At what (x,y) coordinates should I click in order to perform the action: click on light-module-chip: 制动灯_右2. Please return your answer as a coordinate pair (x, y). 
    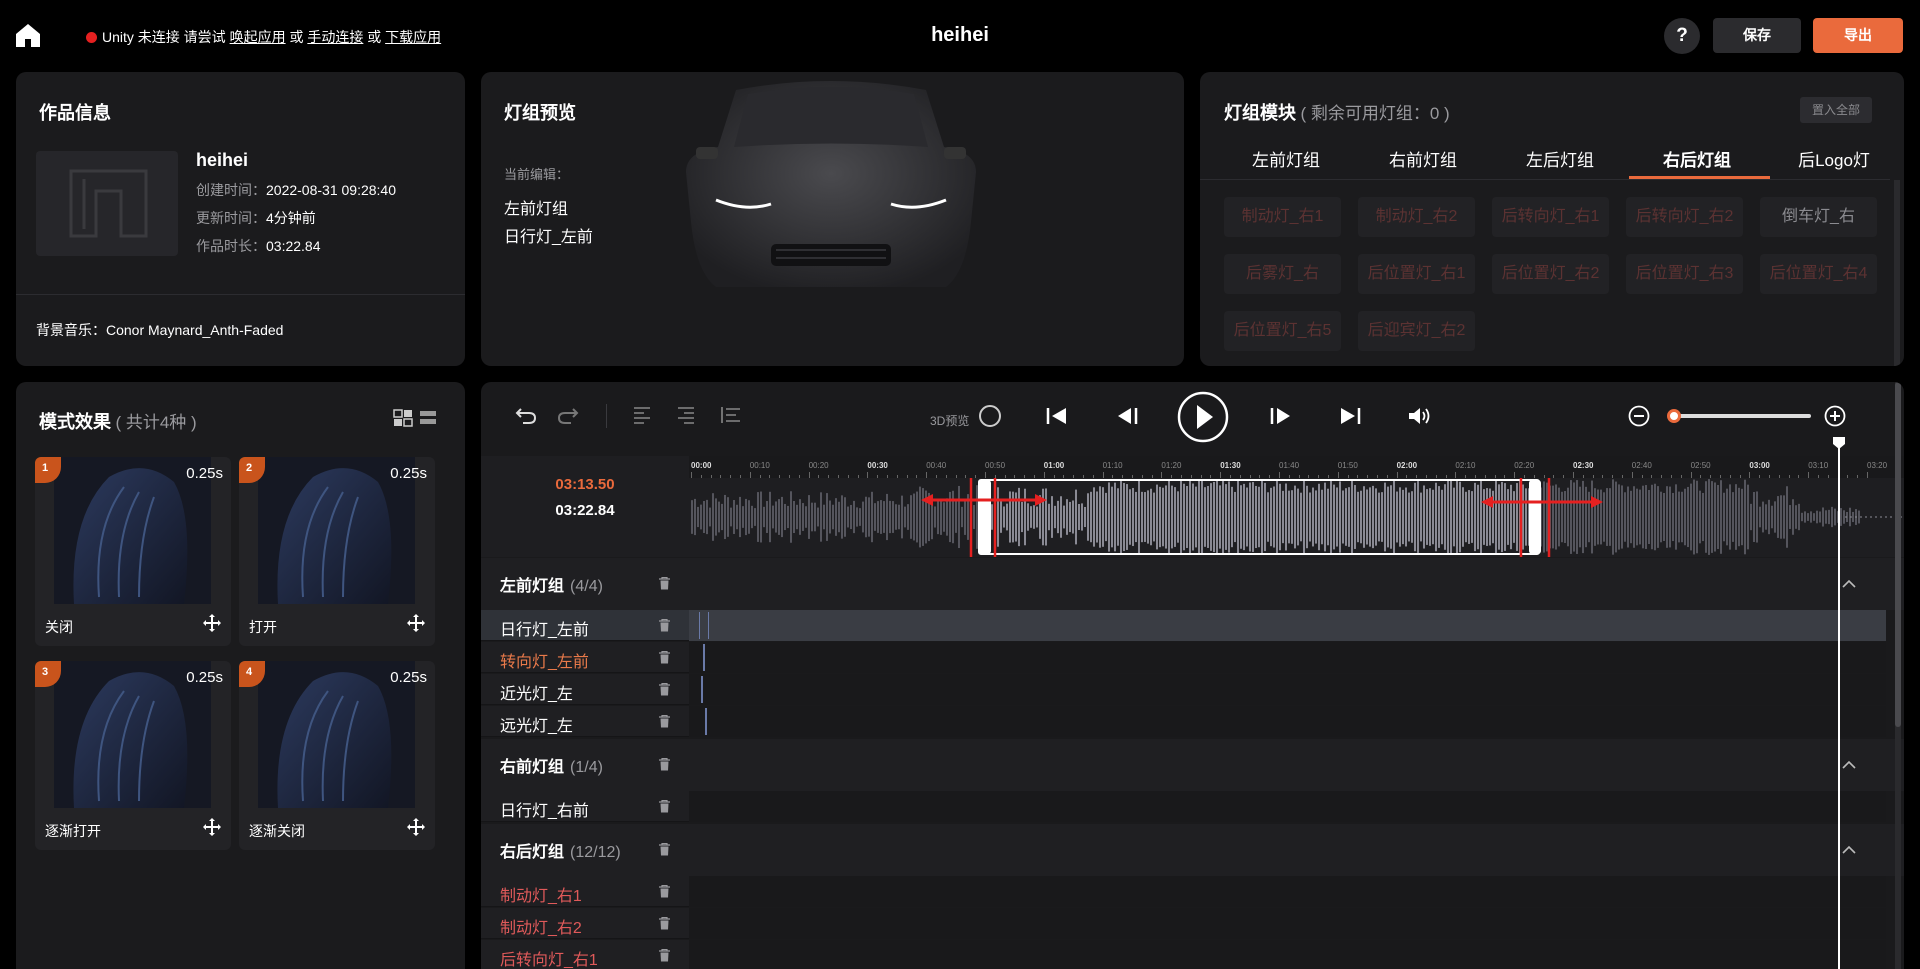
    Looking at the image, I should click on (1416, 217).